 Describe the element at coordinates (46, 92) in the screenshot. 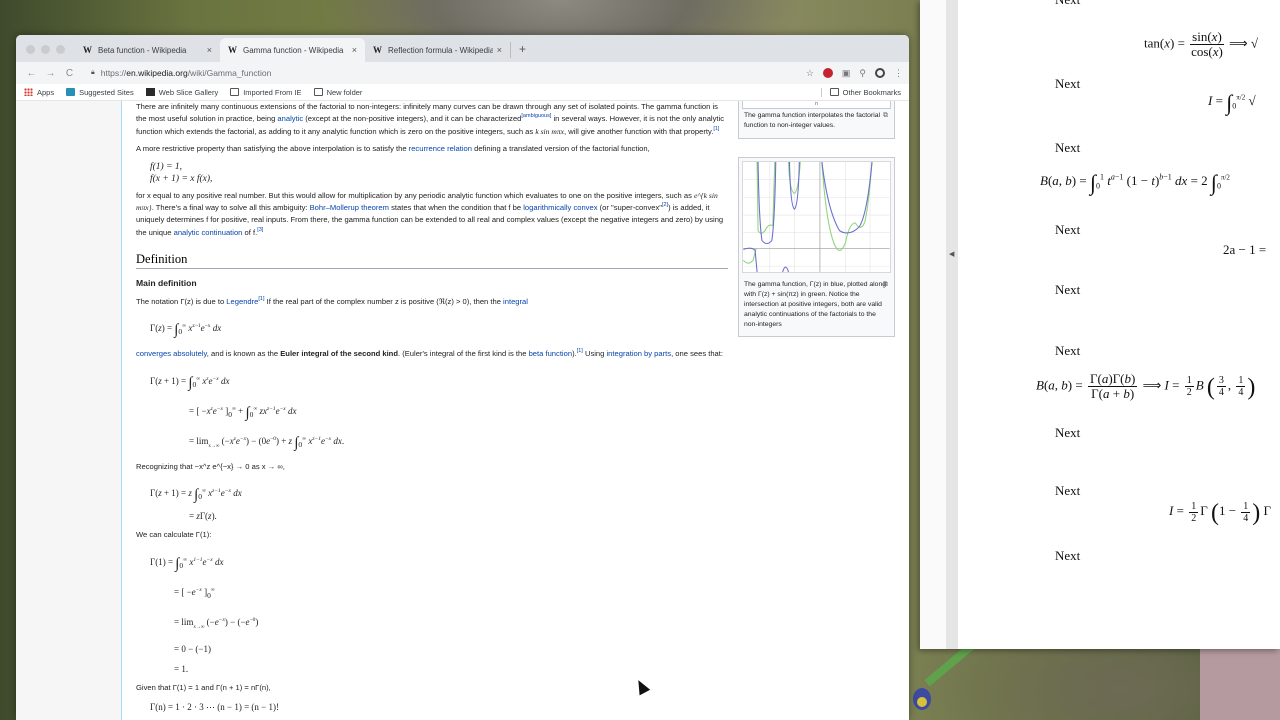

I see `bookmark-label: Apps` at that location.